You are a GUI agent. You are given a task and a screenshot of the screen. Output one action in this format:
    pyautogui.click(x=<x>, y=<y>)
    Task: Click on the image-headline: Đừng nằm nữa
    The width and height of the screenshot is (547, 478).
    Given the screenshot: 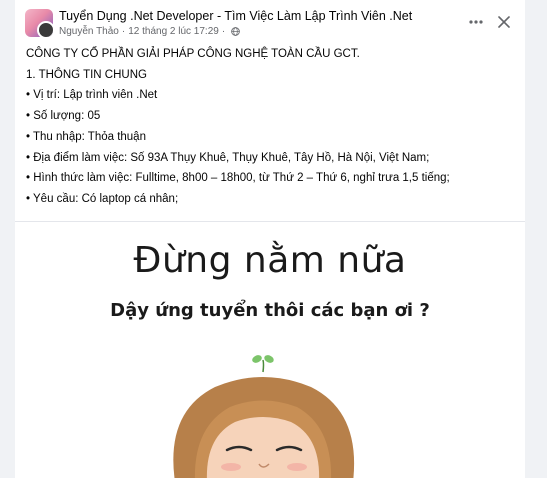 What is the action you would take?
    pyautogui.click(x=270, y=260)
    